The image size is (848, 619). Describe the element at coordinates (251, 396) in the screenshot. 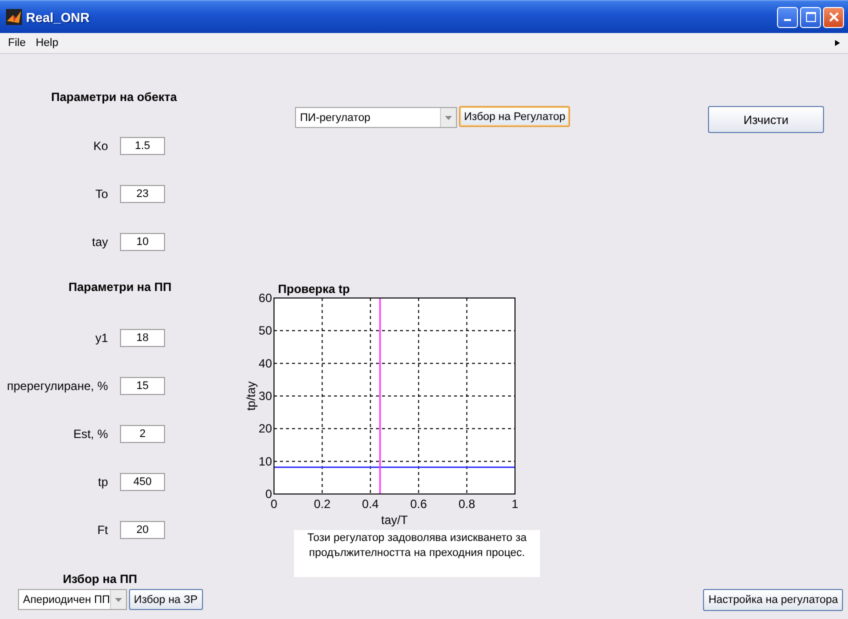

I see `axis-label: tp/tay` at that location.